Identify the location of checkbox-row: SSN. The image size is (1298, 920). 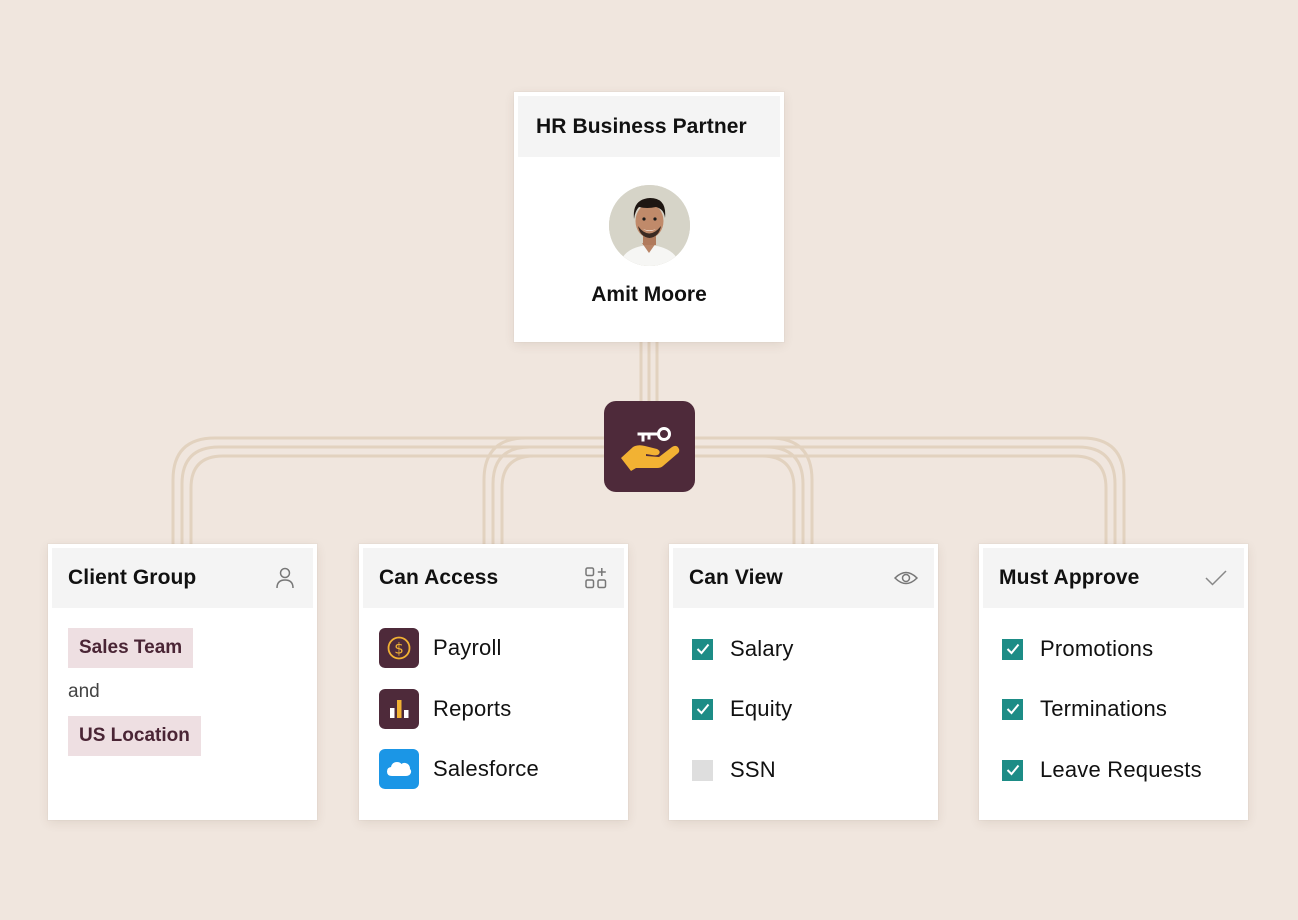
(732, 770).